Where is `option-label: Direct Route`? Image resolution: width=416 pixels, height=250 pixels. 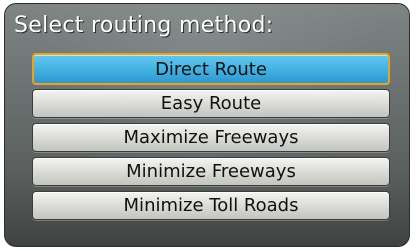 option-label: Direct Route is located at coordinates (211, 69).